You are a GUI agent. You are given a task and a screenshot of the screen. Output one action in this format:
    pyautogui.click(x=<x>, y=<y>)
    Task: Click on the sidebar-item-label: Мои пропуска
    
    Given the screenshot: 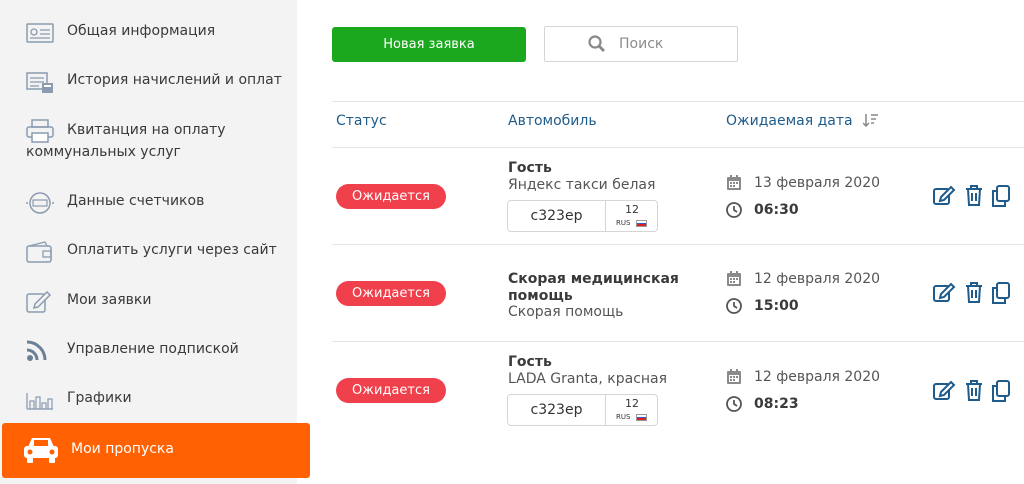 What is the action you would take?
    pyautogui.click(x=122, y=449)
    